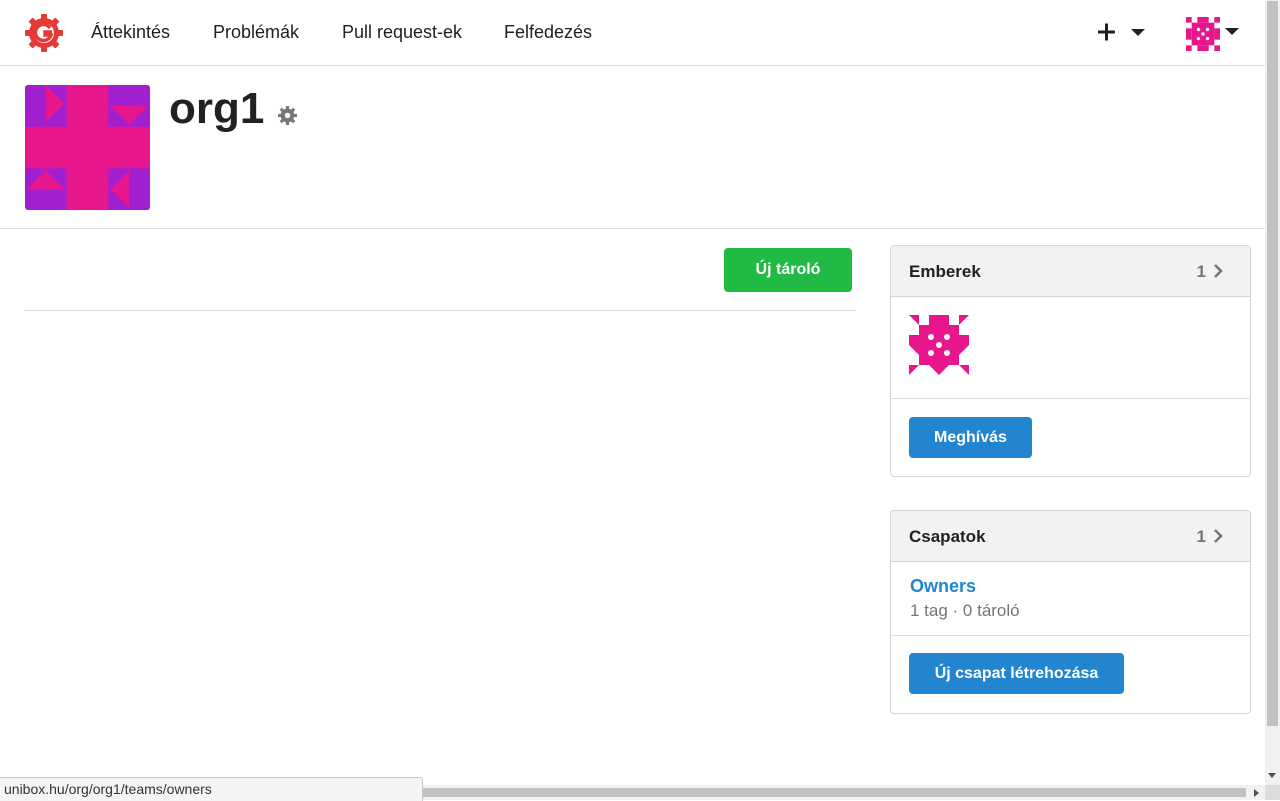 The width and height of the screenshot is (1280, 801). What do you see at coordinates (1016, 673) in the screenshot?
I see `create-team-button: Új csapat létrehozása` at bounding box center [1016, 673].